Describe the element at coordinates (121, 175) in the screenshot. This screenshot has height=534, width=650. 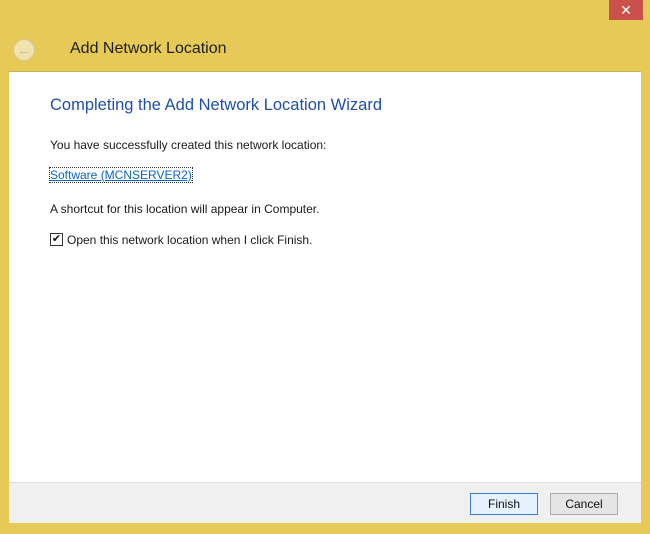
I see `network-location-link: Software (MCNSERVER2)` at that location.